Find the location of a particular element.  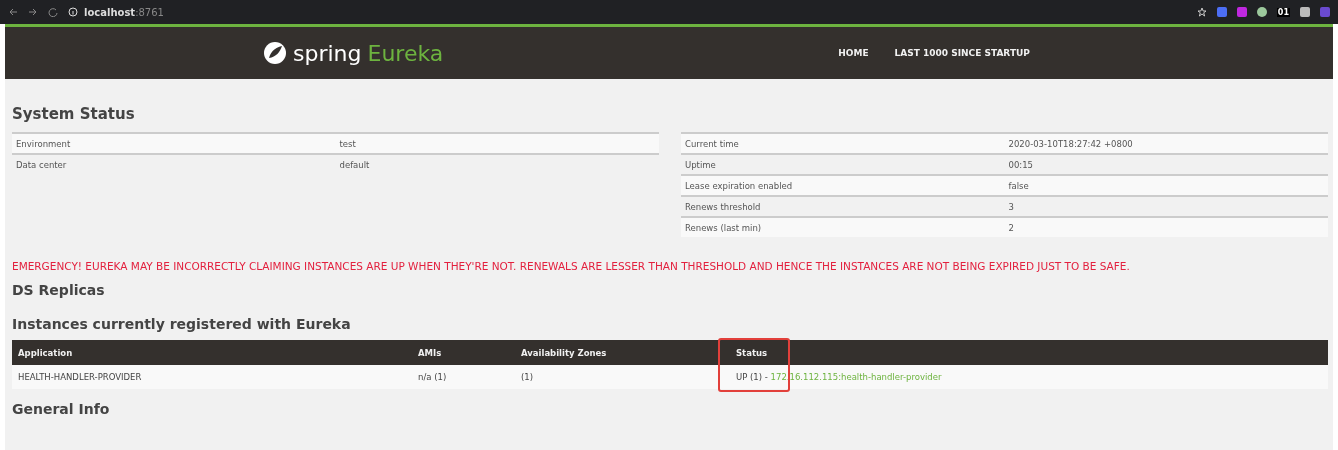

table-cell: Renews (last min) is located at coordinates (843, 227).